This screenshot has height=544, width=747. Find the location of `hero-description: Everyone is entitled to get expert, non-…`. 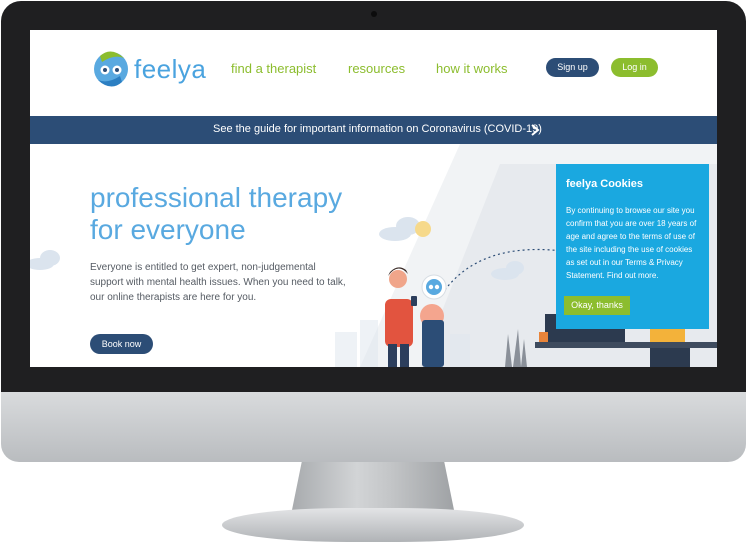

hero-description: Everyone is entitled to get expert, non-… is located at coordinates (235, 282).